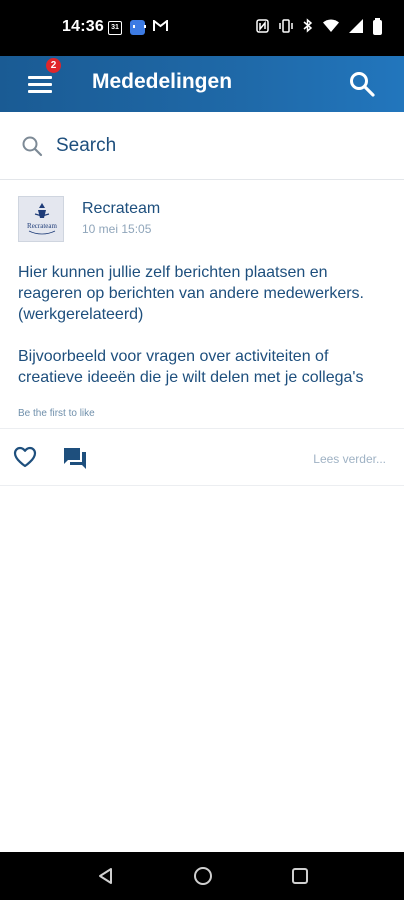  I want to click on battery-icon, so click(377, 26).